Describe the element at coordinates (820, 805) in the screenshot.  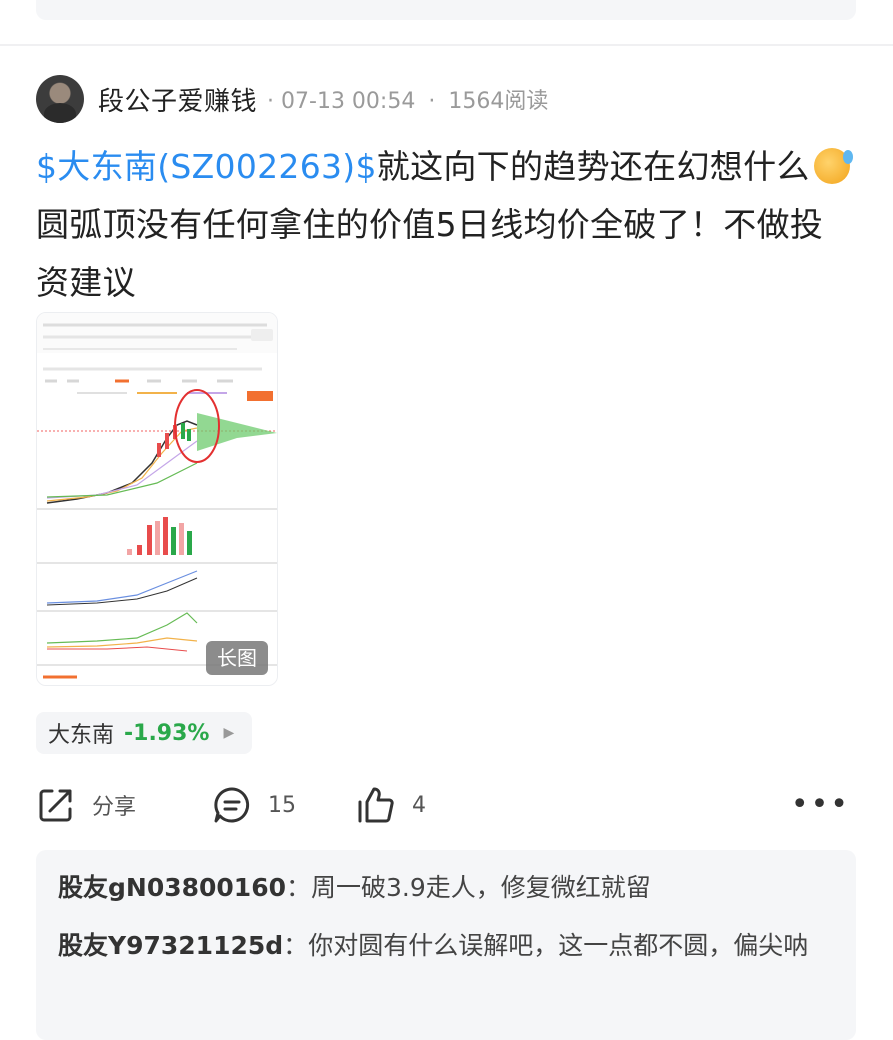
I see `more-dots-icon: •••` at that location.